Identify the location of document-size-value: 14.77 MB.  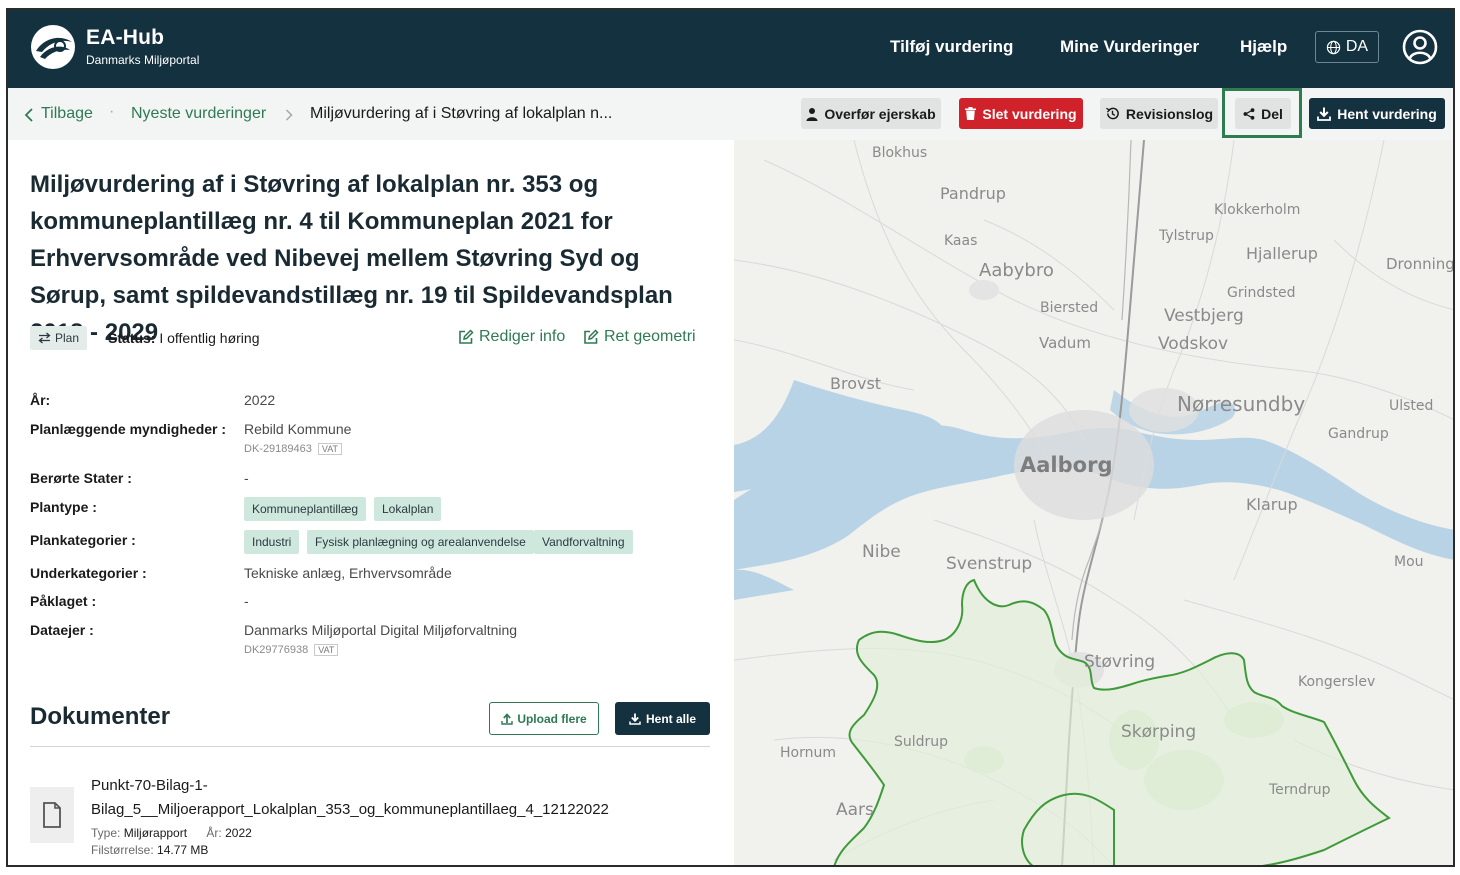
(183, 850).